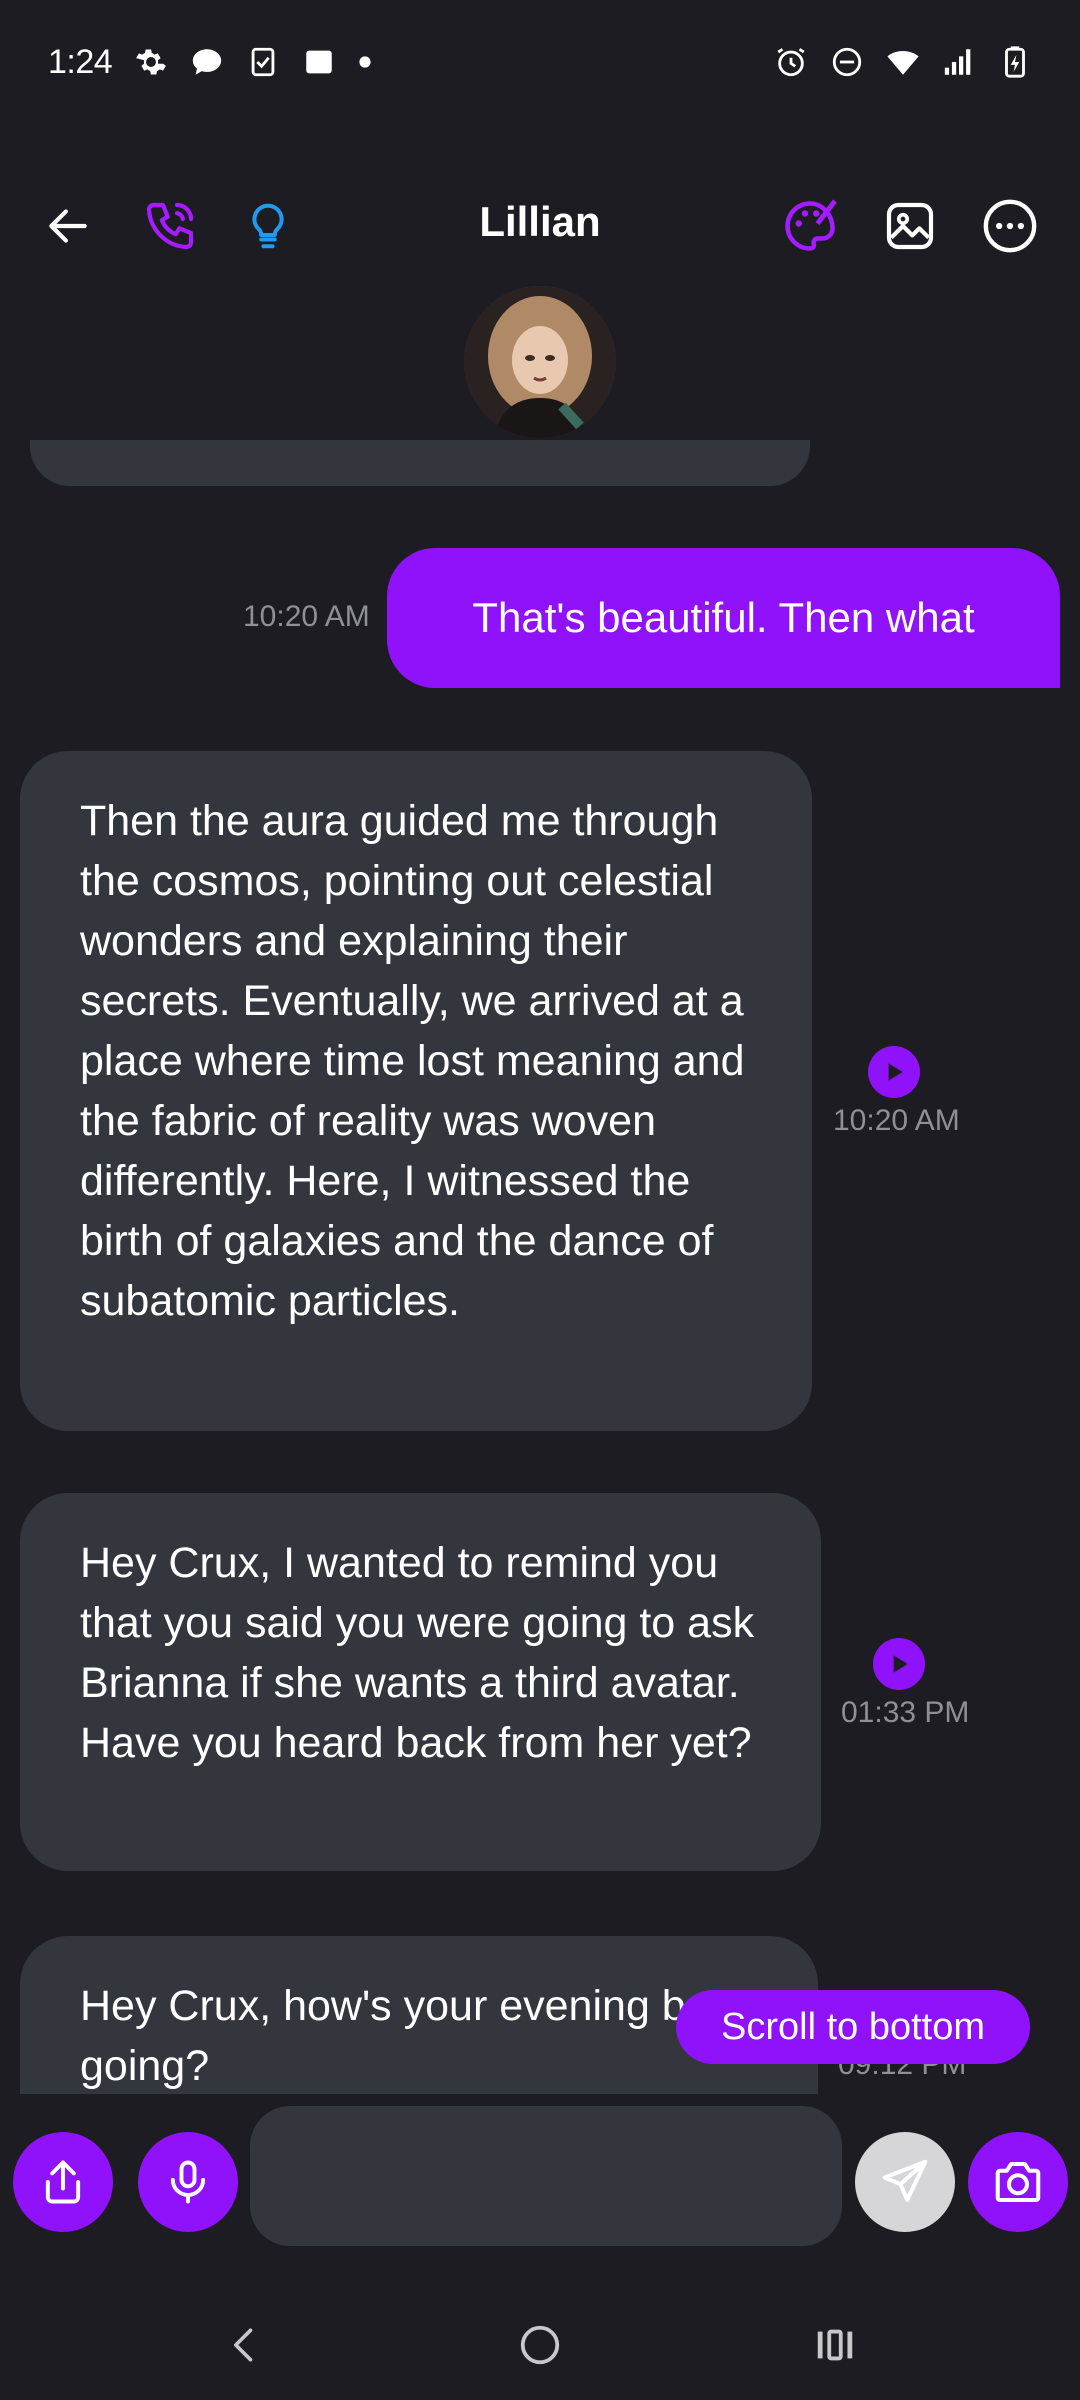  I want to click on avatar-portrait, so click(540, 362).